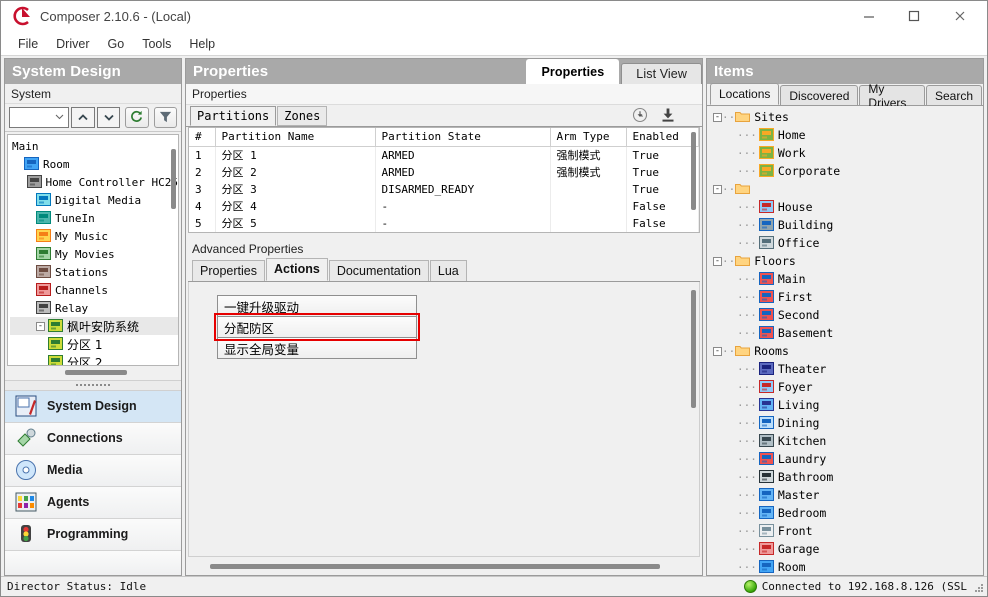 This screenshot has width=988, height=597. Describe the element at coordinates (845, 369) in the screenshot. I see `items-tree-node: ··· Theater` at that location.